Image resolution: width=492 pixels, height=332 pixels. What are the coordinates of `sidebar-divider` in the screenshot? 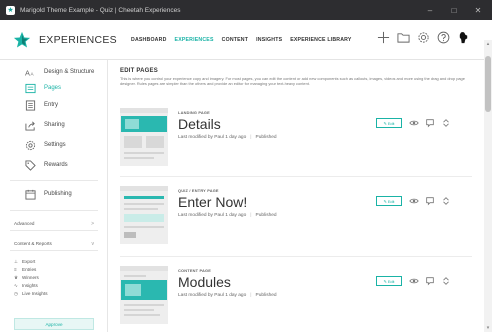 It's located at (54, 180).